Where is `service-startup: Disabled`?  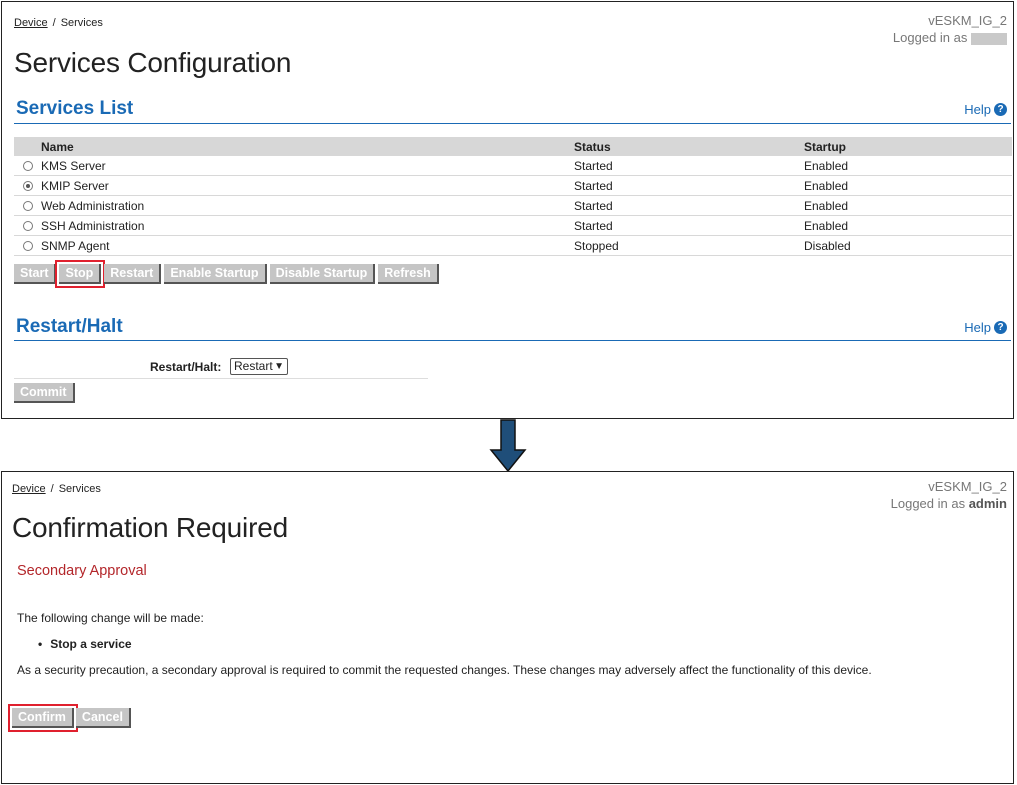 service-startup: Disabled is located at coordinates (908, 245).